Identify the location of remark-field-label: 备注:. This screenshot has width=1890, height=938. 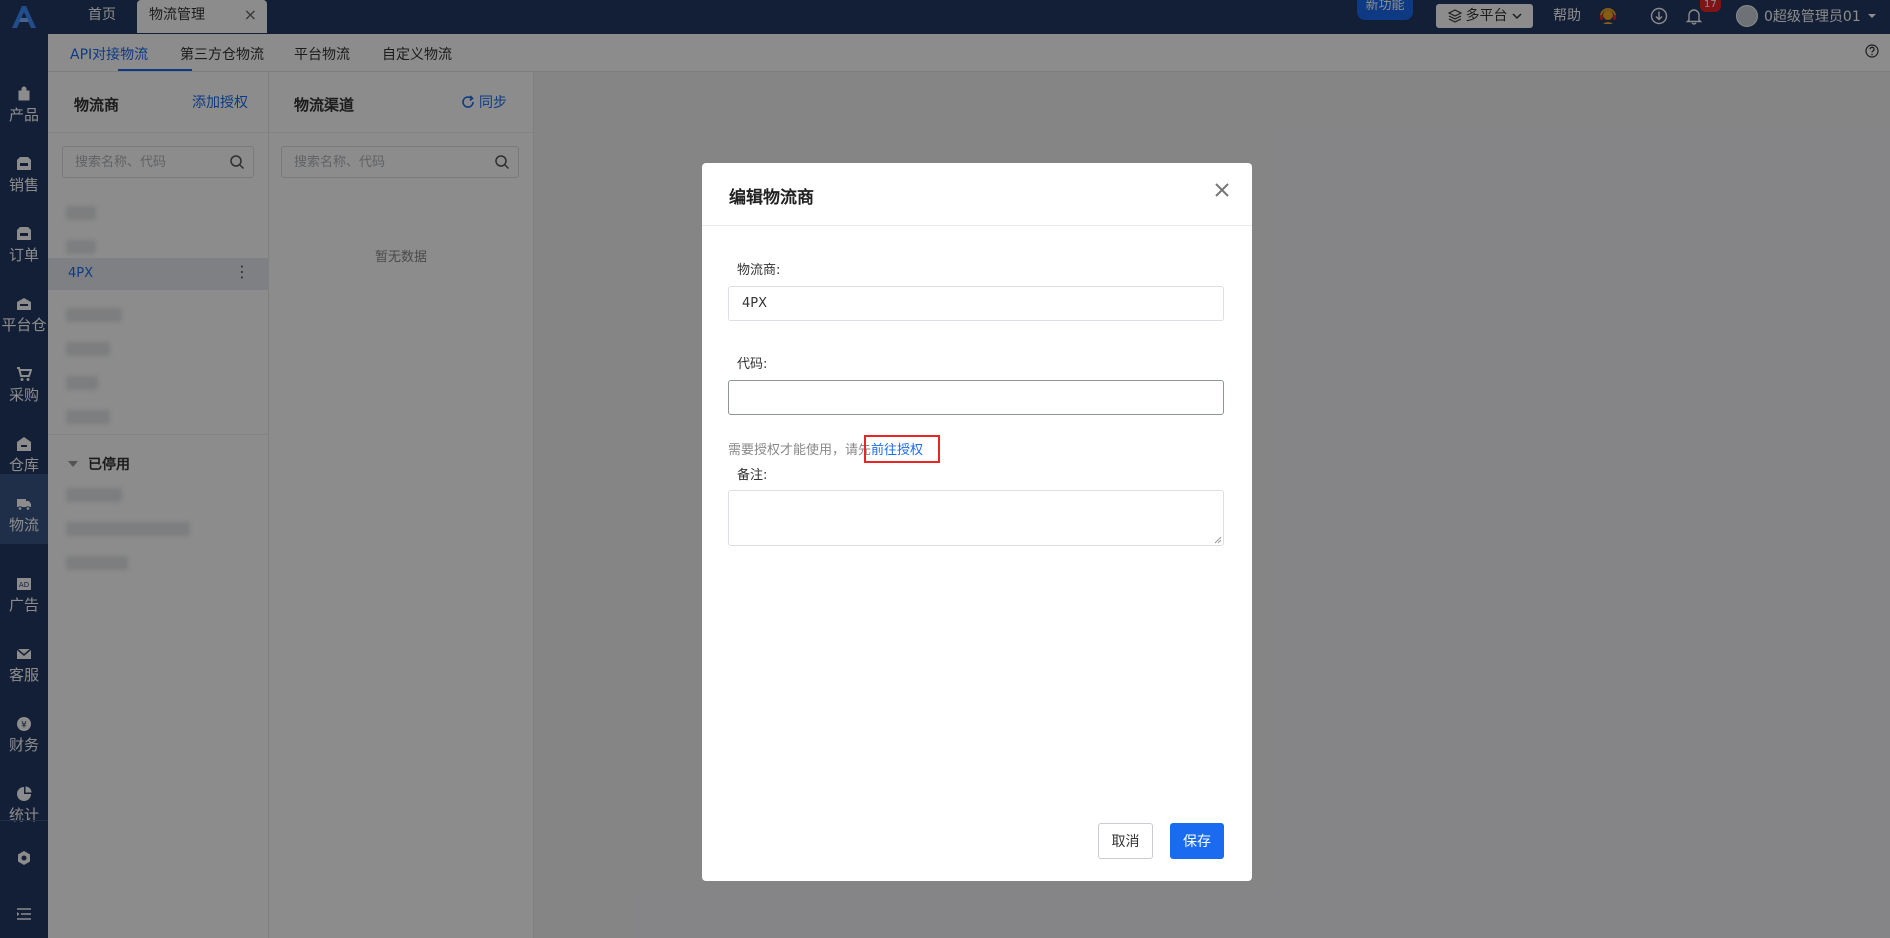
(752, 475).